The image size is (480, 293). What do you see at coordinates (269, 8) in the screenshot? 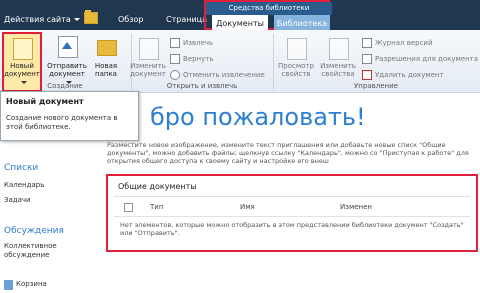
I see `library-tools-title: Средства библиотеки` at bounding box center [269, 8].